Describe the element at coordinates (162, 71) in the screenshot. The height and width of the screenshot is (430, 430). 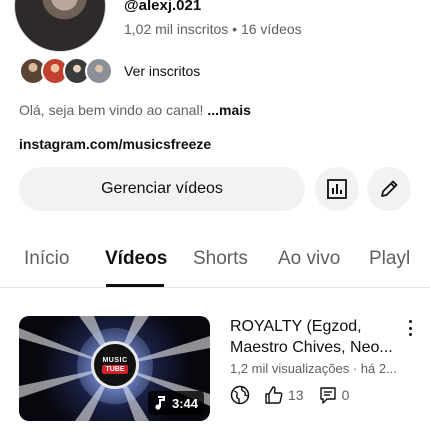
I see `see-subscribers-link: Ver inscritos` at that location.